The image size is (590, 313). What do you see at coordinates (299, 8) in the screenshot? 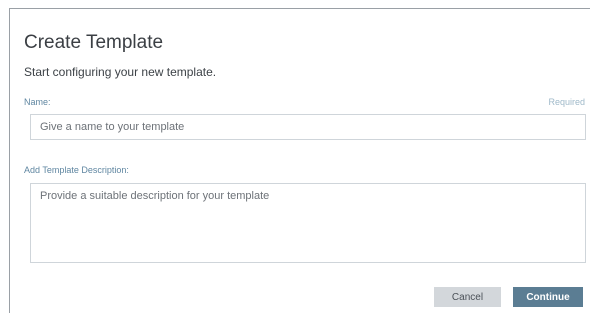
I see `dialog-top-border` at bounding box center [299, 8].